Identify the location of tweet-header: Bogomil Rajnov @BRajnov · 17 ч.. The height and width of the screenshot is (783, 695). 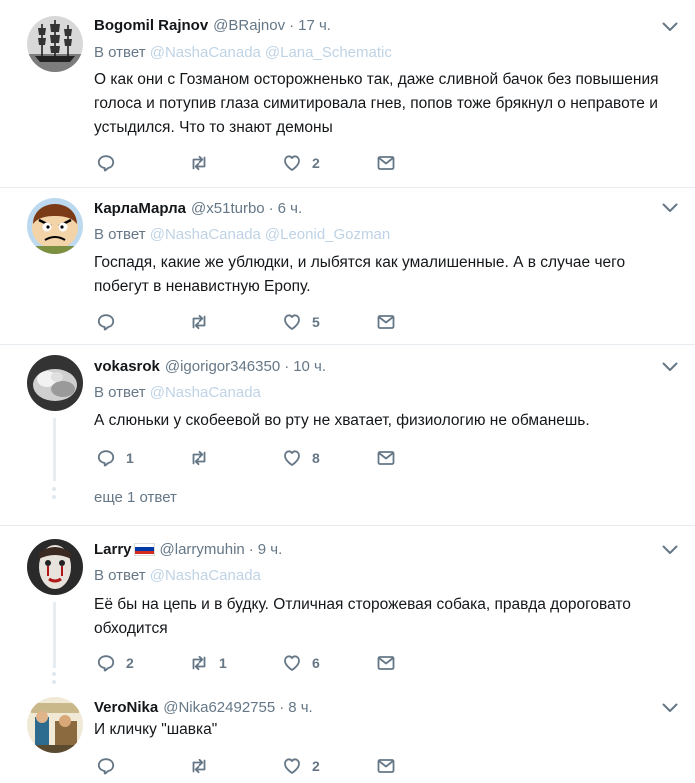
(212, 25).